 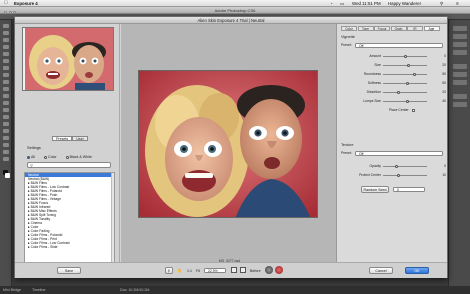 What do you see at coordinates (6, 117) in the screenshot?
I see `dodge-tool-icon` at bounding box center [6, 117].